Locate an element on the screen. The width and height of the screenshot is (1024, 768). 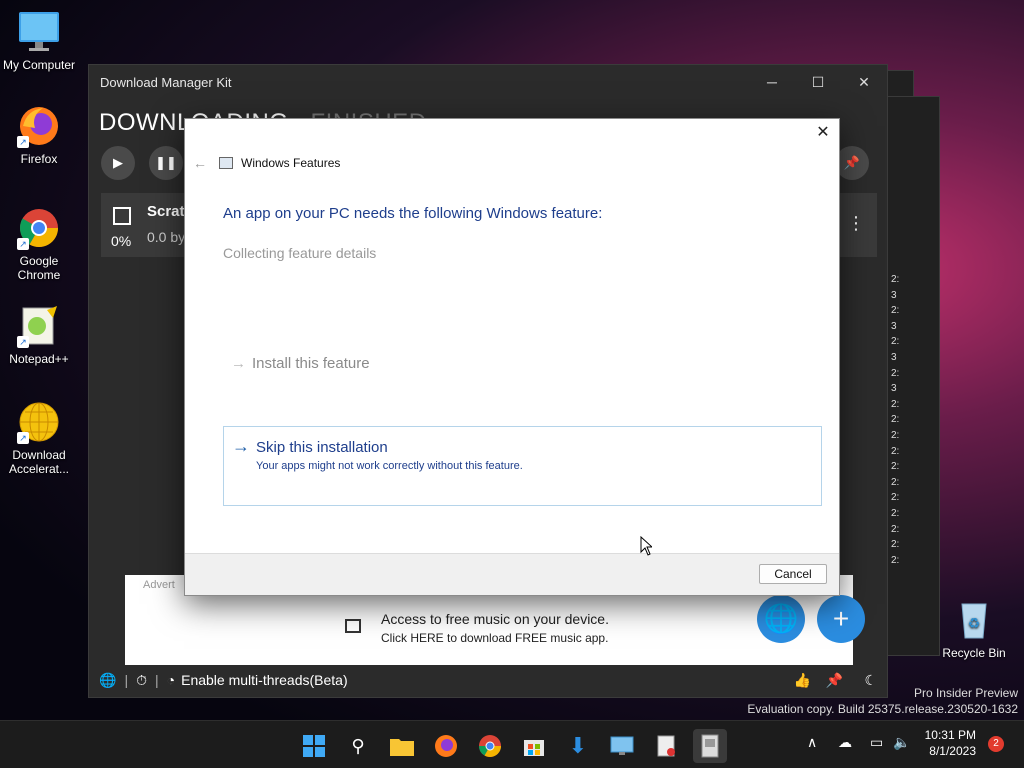
chrome-icon: ↗ is located at coordinates (39, 228).